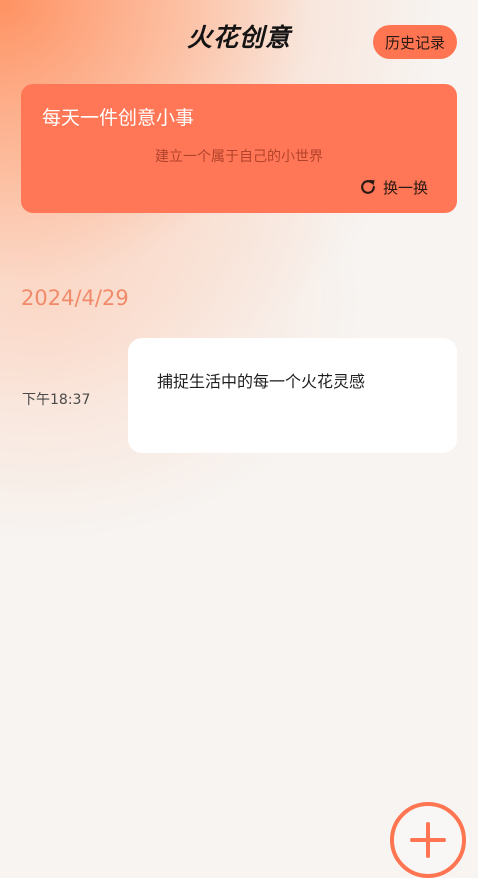  Describe the element at coordinates (118, 118) in the screenshot. I see `daily-idea-title: 每天一件创意小事` at that location.